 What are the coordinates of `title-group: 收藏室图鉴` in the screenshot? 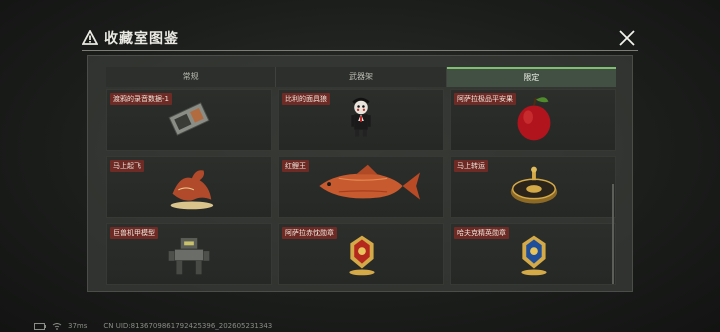 It's located at (130, 38).